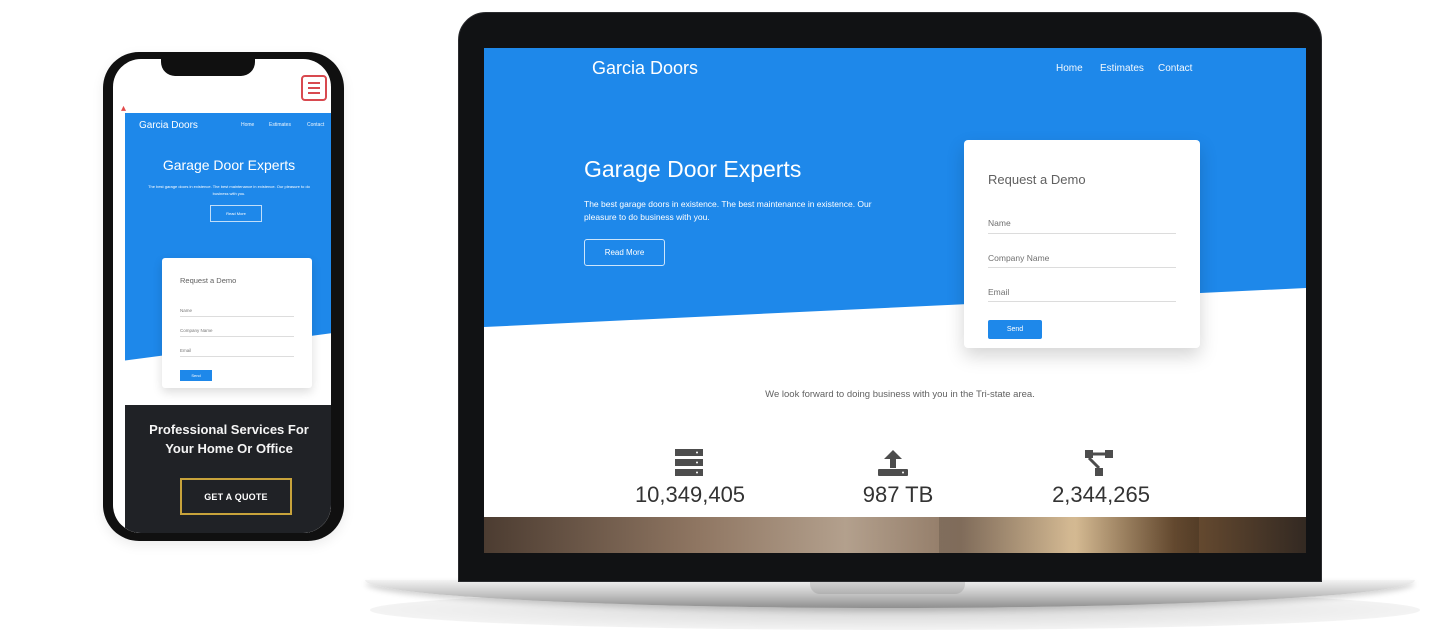  What do you see at coordinates (1015, 329) in the screenshot?
I see `desktop-send-button: Send` at bounding box center [1015, 329].